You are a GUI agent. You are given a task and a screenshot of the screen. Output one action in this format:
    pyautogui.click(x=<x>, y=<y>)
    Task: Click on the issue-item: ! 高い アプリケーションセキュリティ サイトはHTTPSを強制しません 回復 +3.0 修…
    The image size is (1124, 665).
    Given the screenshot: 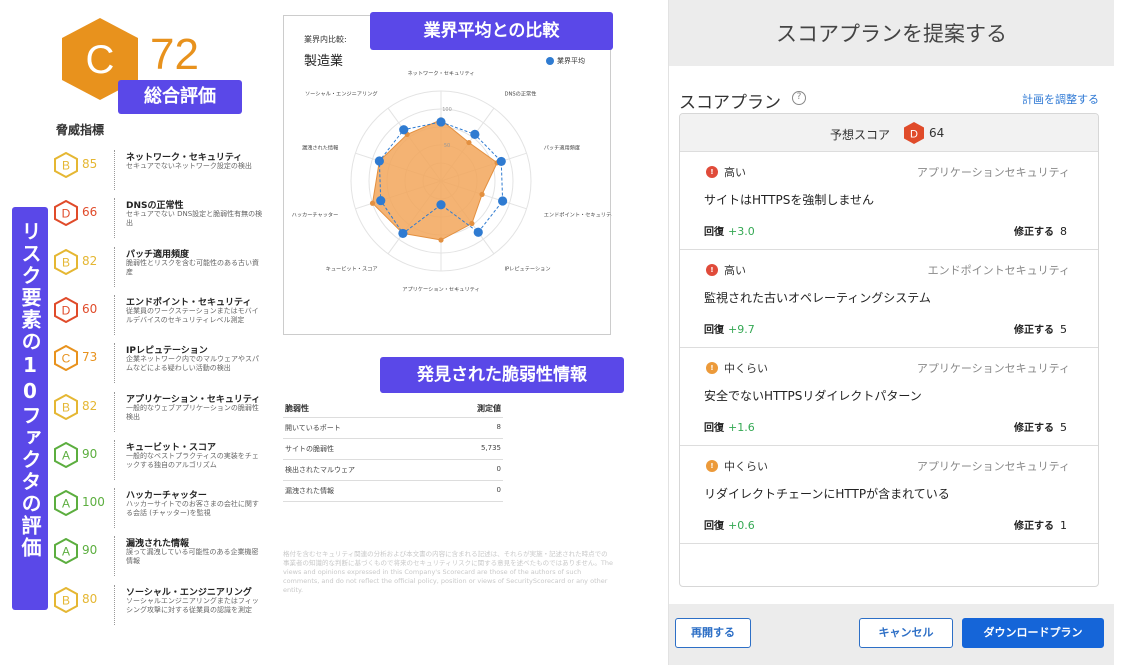 What is the action you would take?
    pyautogui.click(x=889, y=201)
    